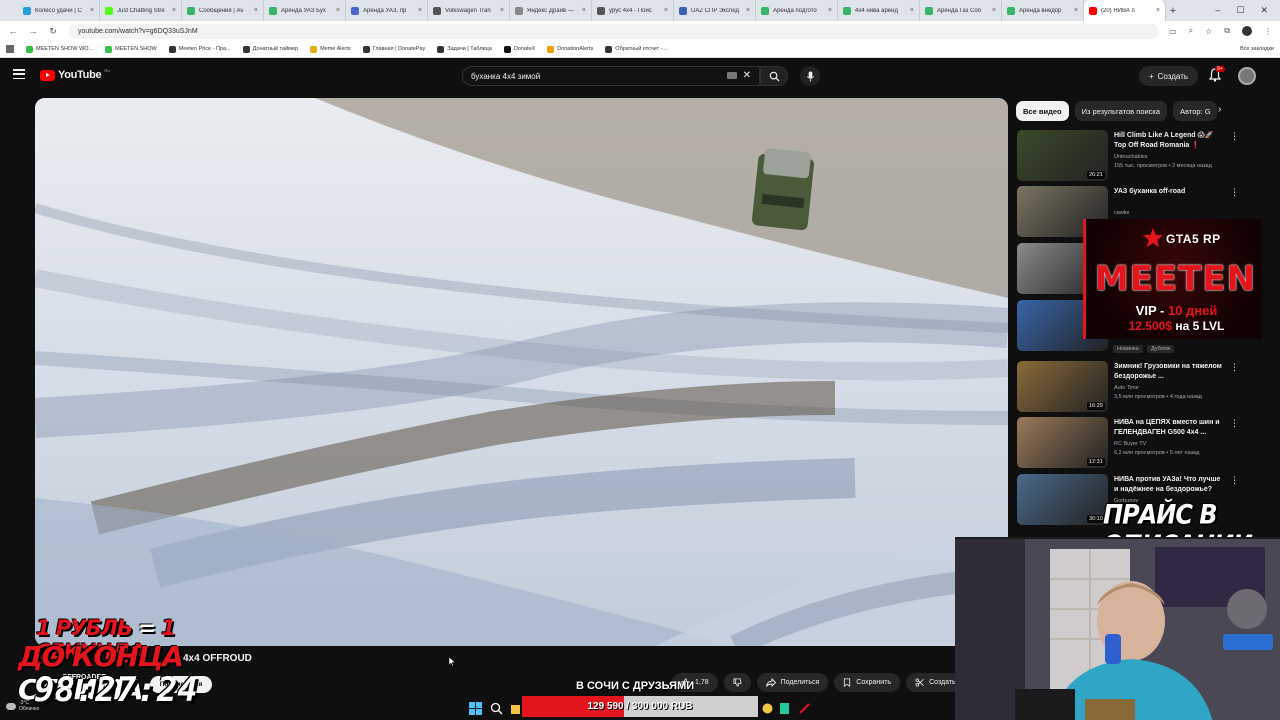 The height and width of the screenshot is (720, 1280). What do you see at coordinates (792, 682) in the screenshot?
I see `share-button: Поделиться` at bounding box center [792, 682].